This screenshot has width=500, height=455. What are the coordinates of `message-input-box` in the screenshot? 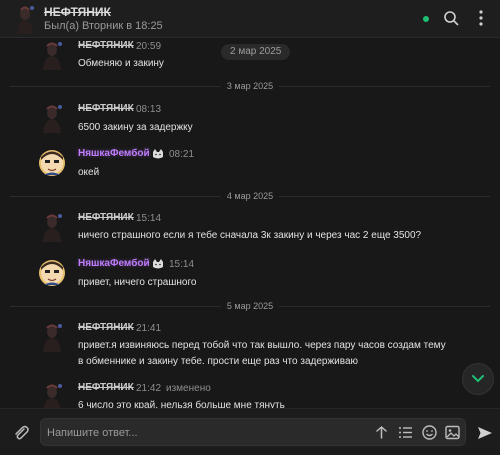 It's located at (253, 432).